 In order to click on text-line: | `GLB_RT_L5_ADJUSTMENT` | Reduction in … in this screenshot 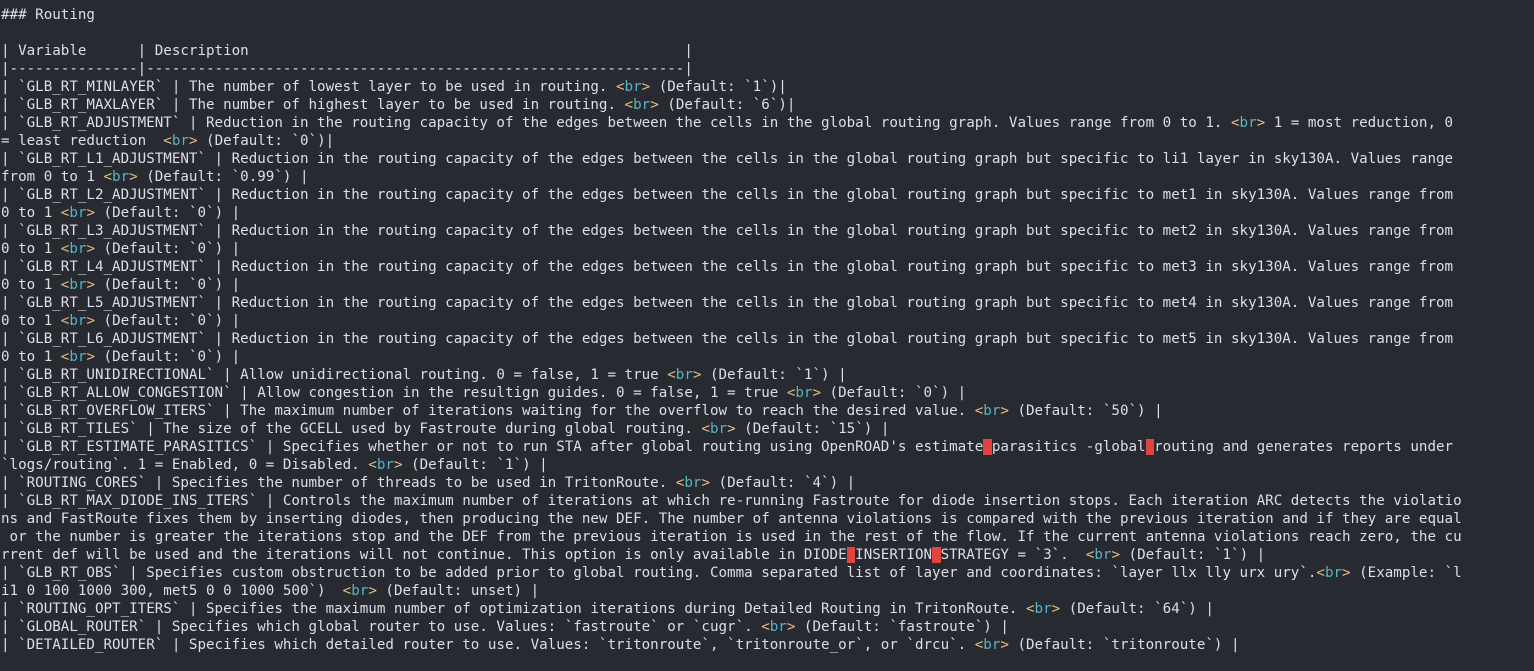, I will do `click(767, 303)`.